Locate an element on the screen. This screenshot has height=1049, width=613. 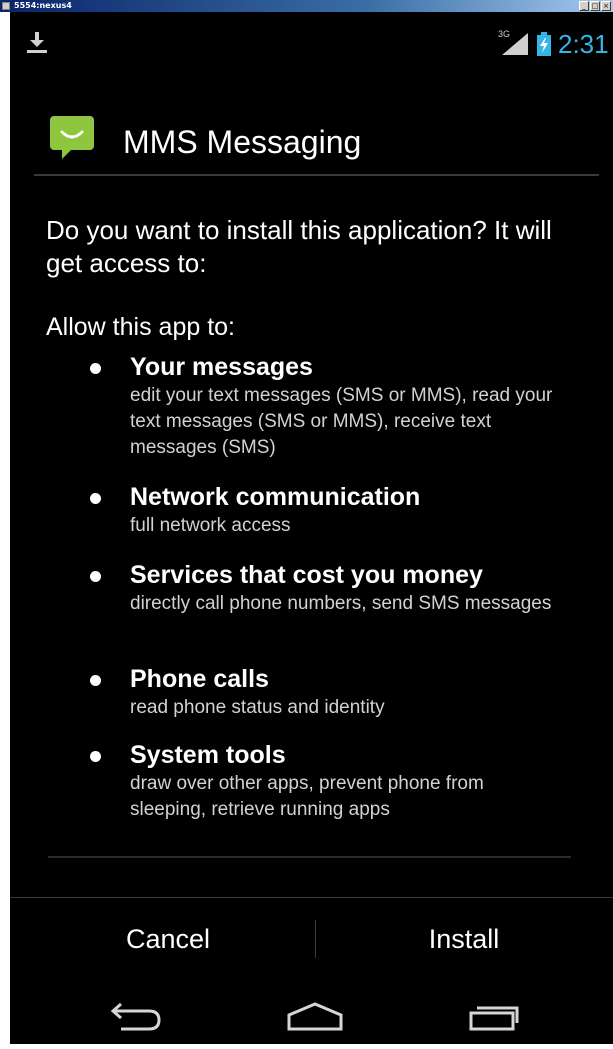
content-divider is located at coordinates (309, 857).